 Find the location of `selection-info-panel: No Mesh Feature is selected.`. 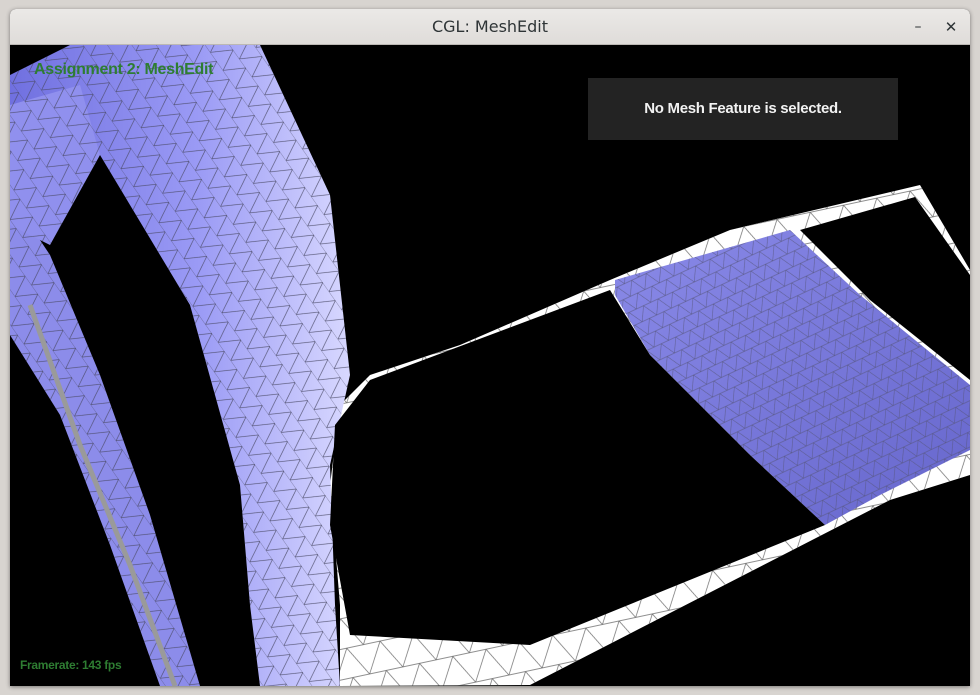

selection-info-panel: No Mesh Feature is selected. is located at coordinates (743, 109).